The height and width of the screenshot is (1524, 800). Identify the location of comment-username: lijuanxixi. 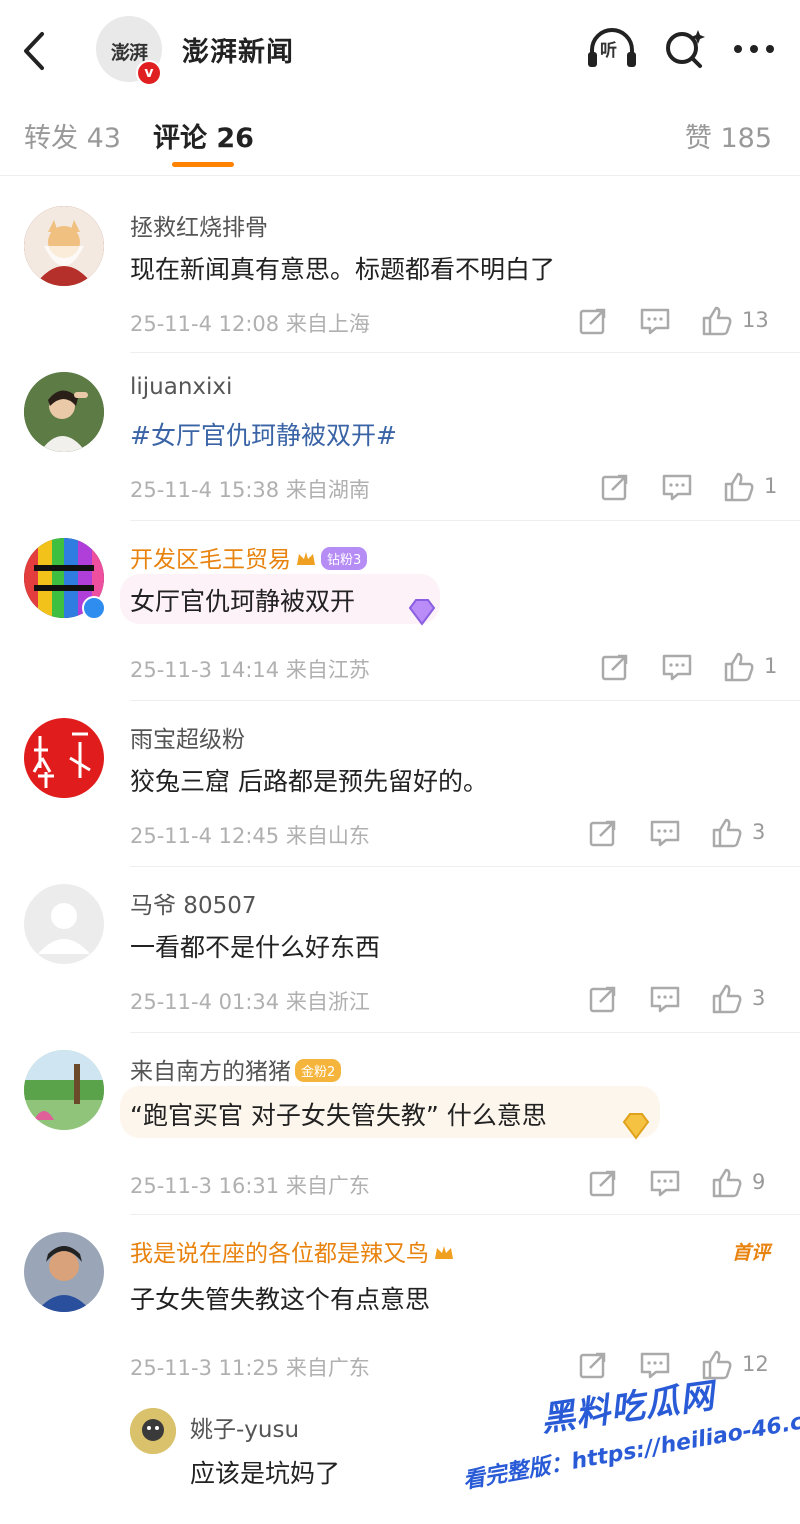
(181, 387).